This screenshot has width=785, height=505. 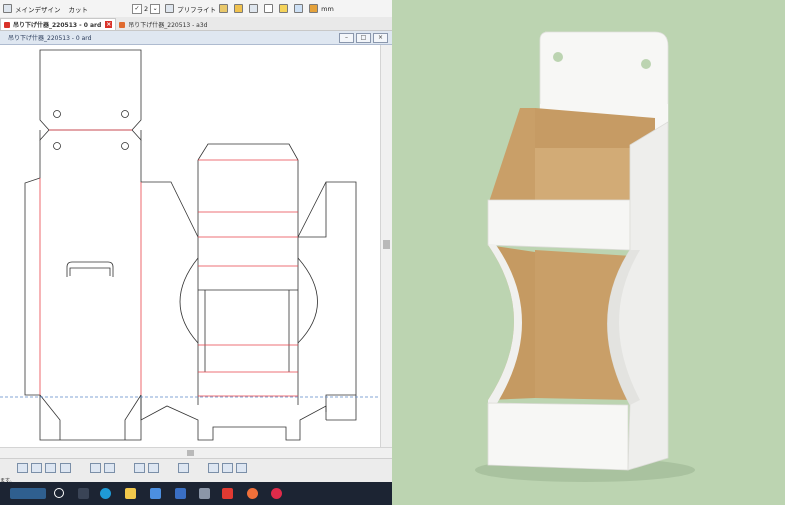 I want to click on cut-mode-label: カット, so click(x=78, y=9).